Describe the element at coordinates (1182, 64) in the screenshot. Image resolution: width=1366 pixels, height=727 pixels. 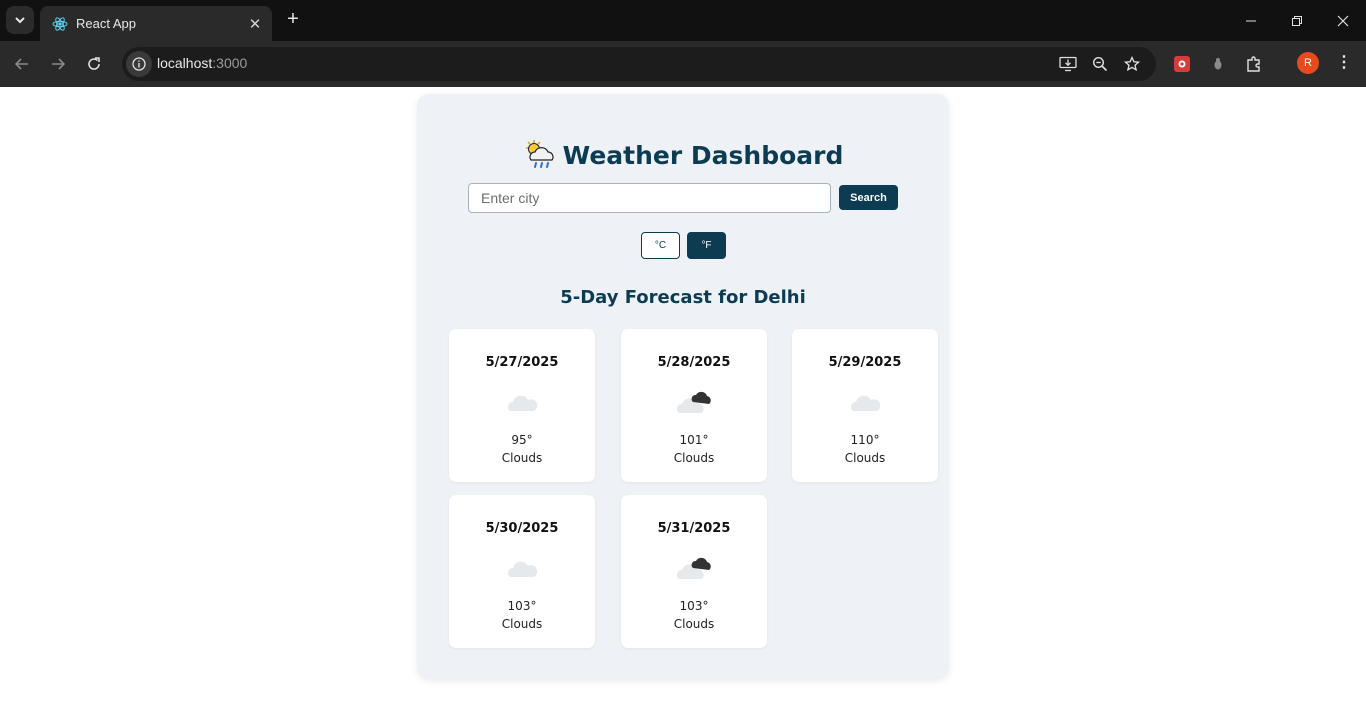
I see `extension-red-icon` at that location.